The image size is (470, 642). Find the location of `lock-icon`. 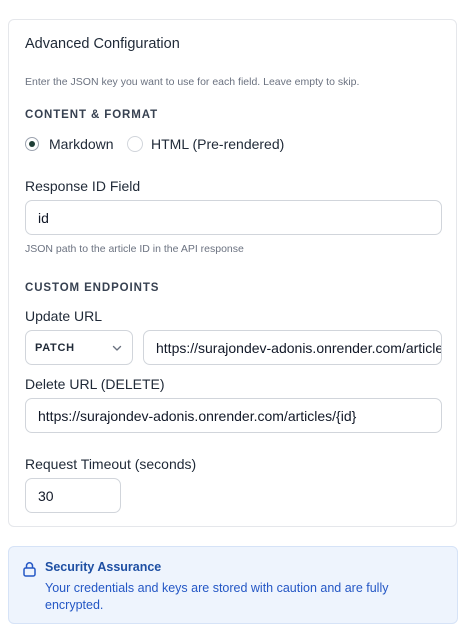

lock-icon is located at coordinates (29, 569).